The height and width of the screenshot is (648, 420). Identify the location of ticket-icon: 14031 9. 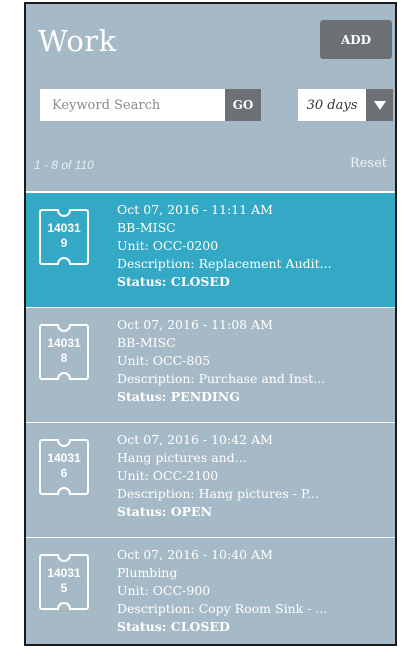
(64, 237).